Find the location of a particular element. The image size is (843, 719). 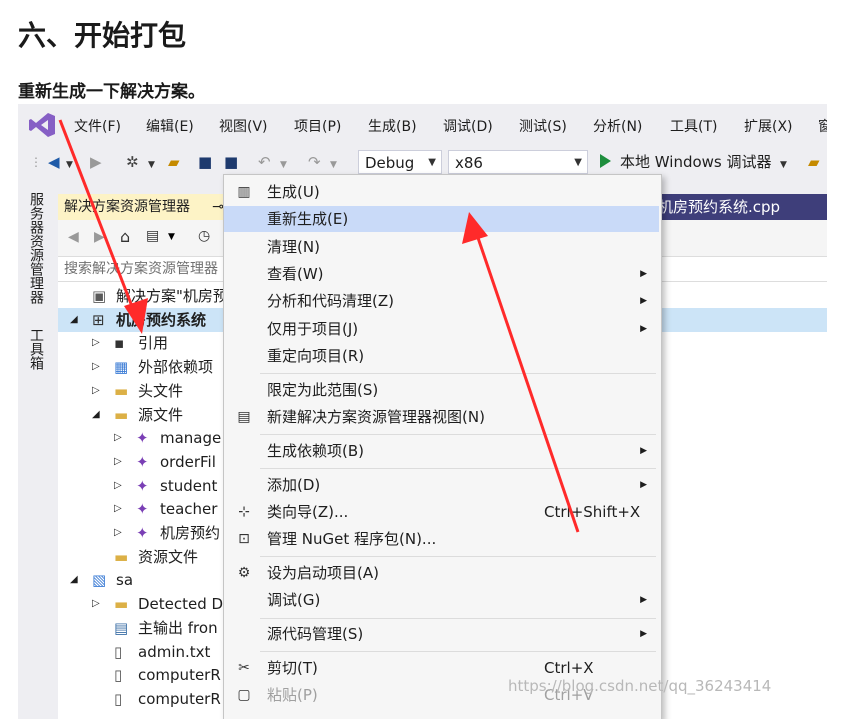

context-menu-item: 重定向项目(R) is located at coordinates (441, 356).